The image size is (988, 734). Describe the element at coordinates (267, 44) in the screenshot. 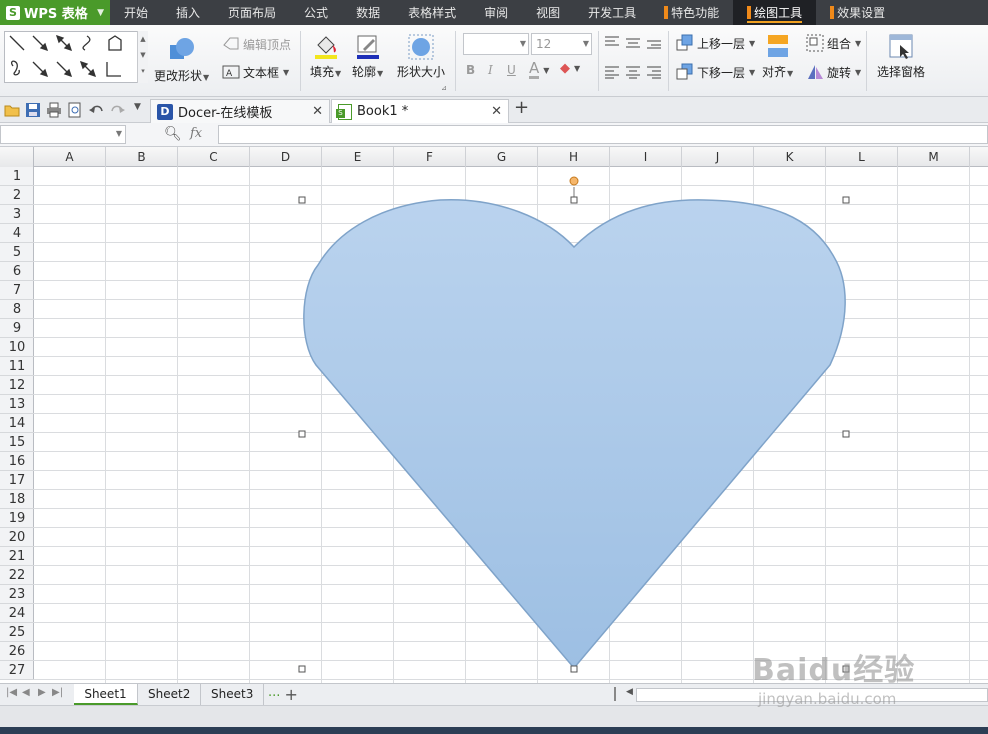

I see `edit-vertex-label: 编辑顶点` at that location.